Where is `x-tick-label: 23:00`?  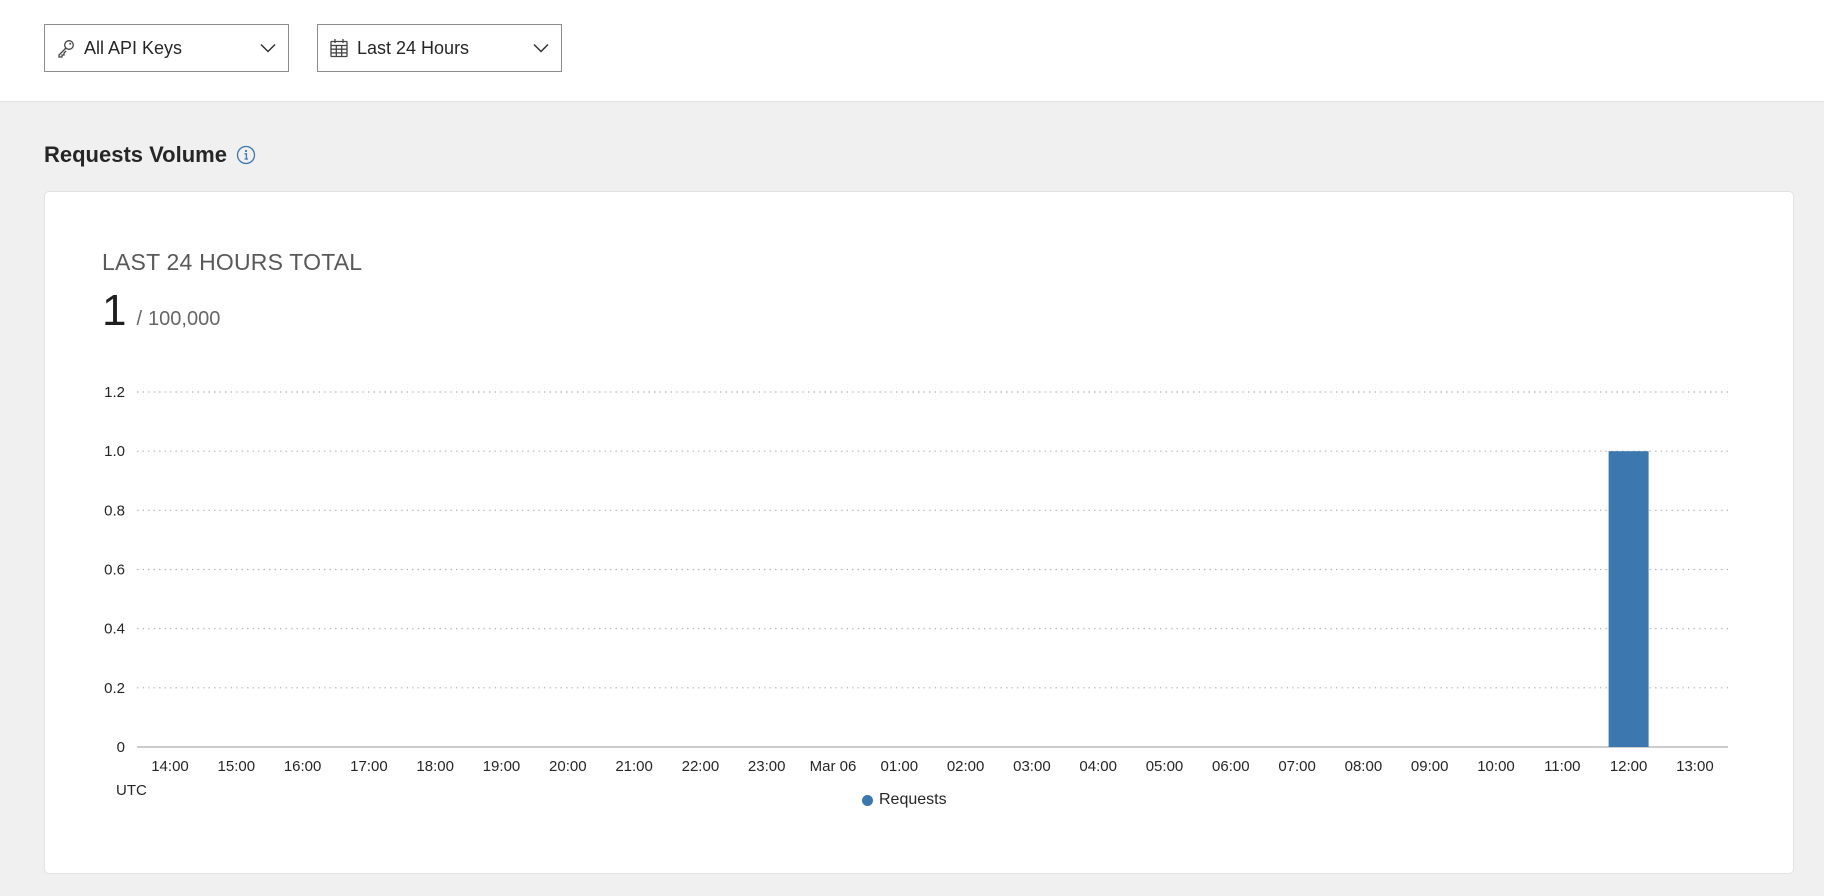
x-tick-label: 23:00 is located at coordinates (767, 766).